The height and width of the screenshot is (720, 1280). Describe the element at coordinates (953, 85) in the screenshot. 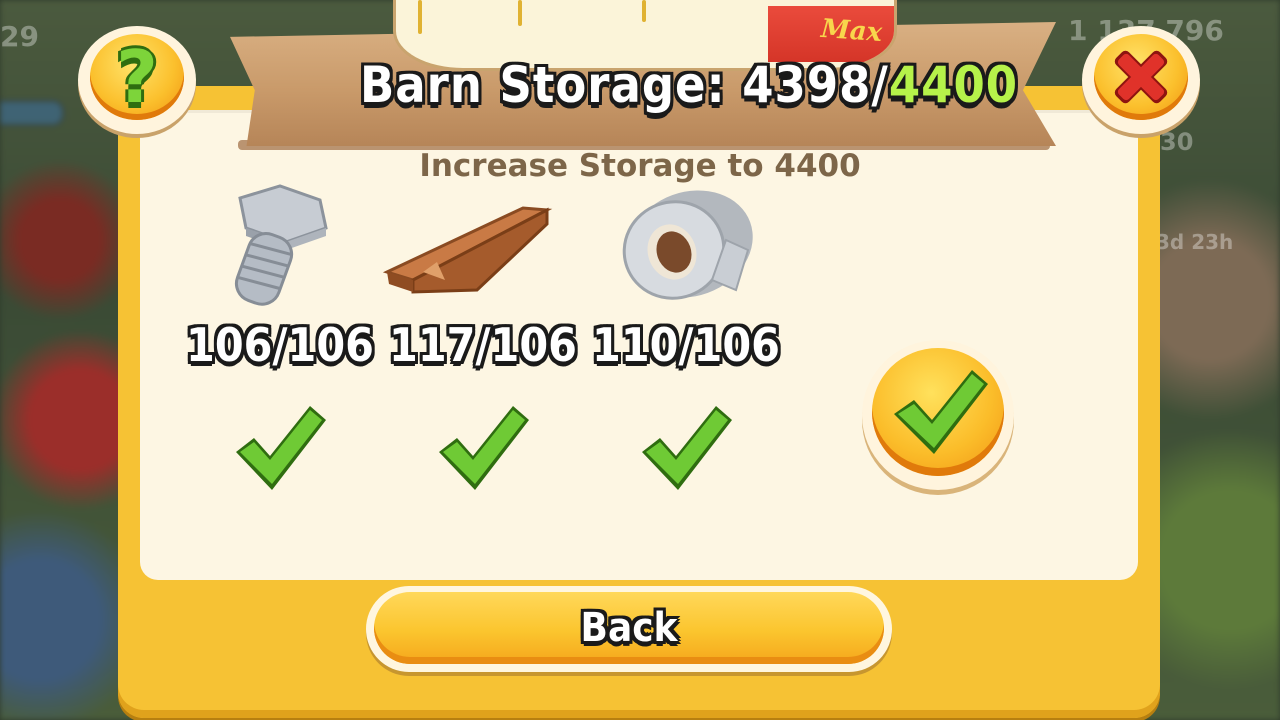

I see `storage-capacity: 4400` at that location.